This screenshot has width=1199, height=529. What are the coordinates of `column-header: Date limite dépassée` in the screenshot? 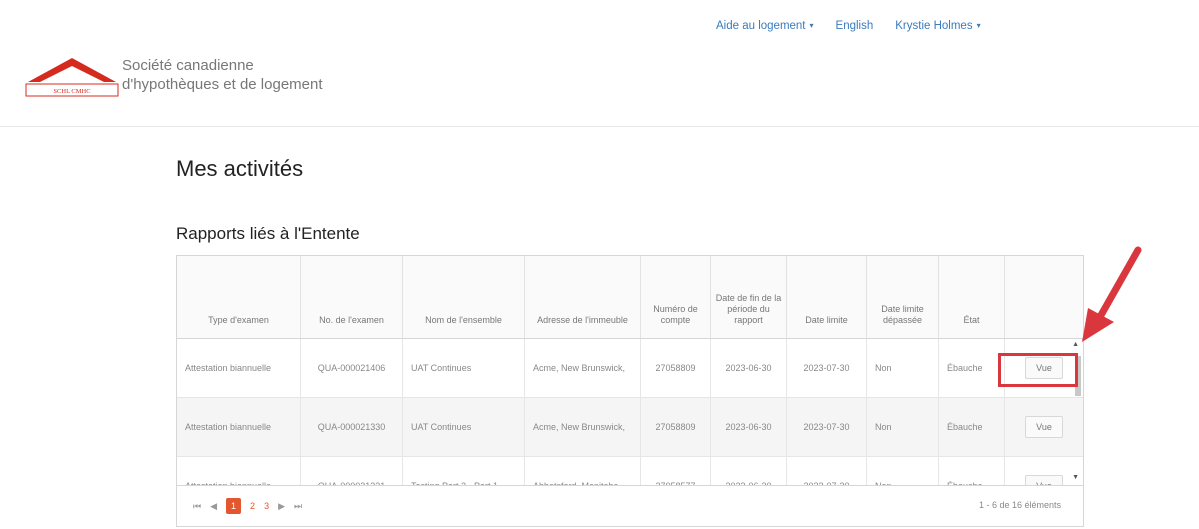 It's located at (903, 297).